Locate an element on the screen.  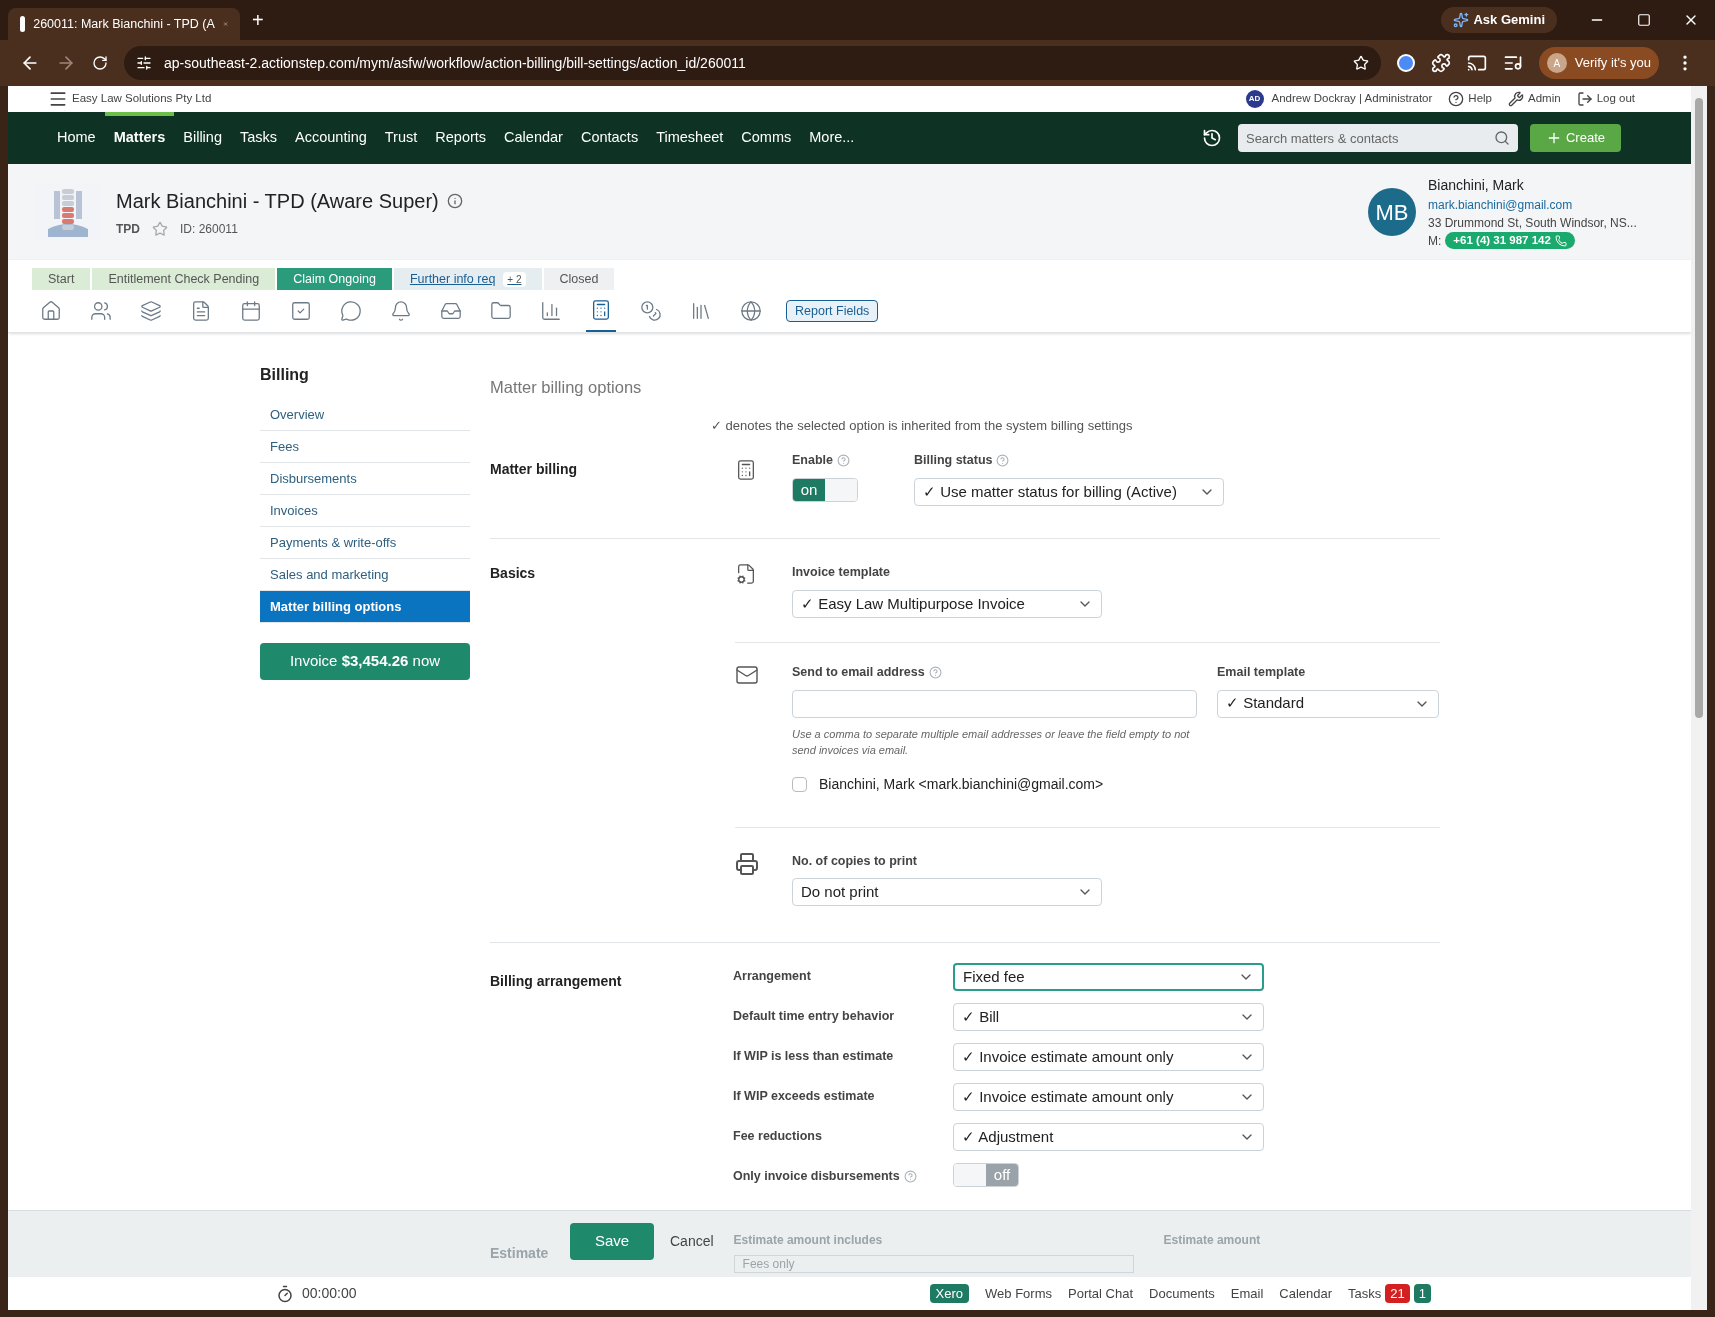
new-tab-button: + is located at coordinates (258, 20).